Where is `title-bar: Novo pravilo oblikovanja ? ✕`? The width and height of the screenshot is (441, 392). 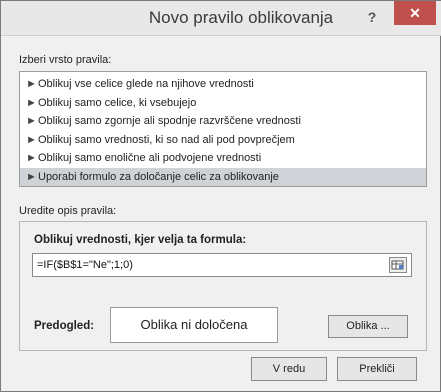
title-bar: Novo pravilo oblikovanja ? ✕ is located at coordinates (221, 18).